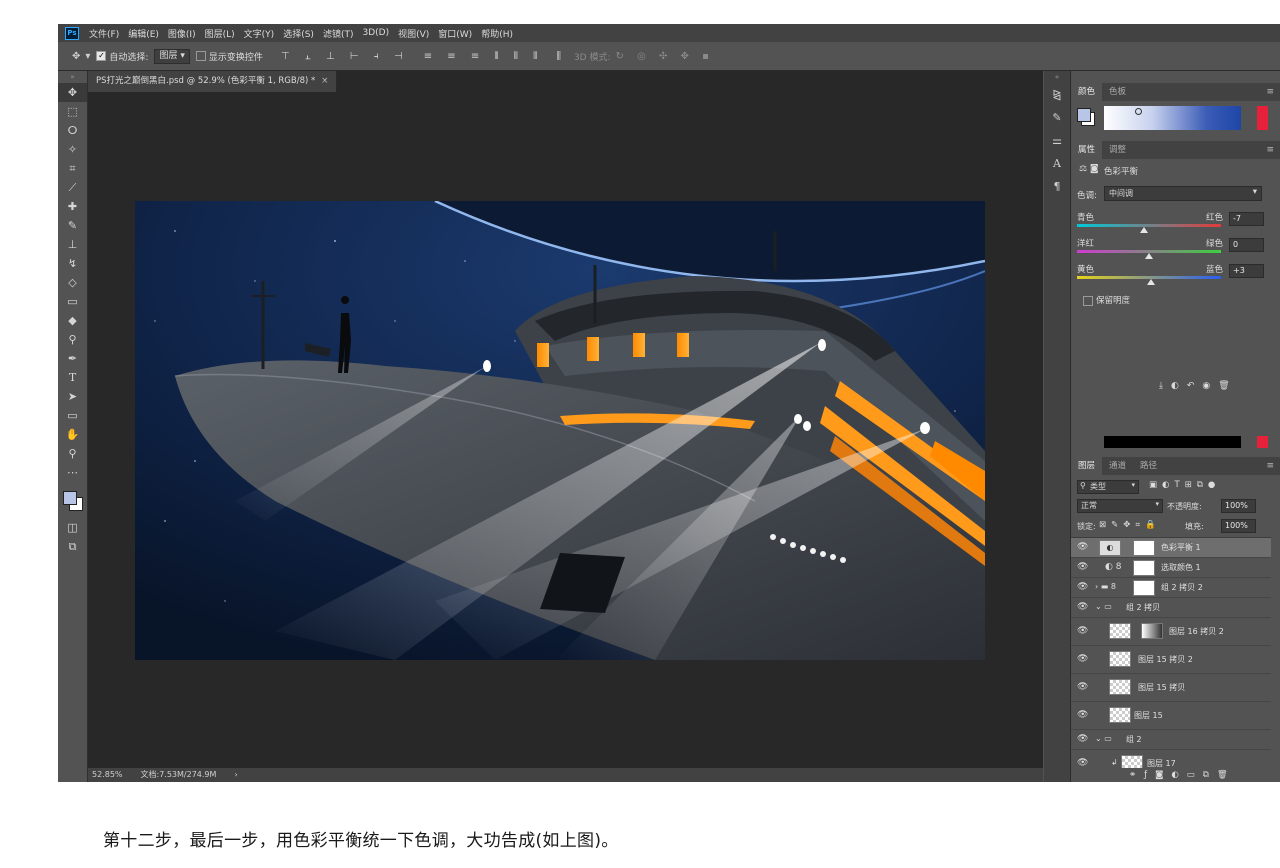 The width and height of the screenshot is (1280, 868). I want to click on lock-icons: ⊠✎✥⌗🔒, so click(1130, 525).